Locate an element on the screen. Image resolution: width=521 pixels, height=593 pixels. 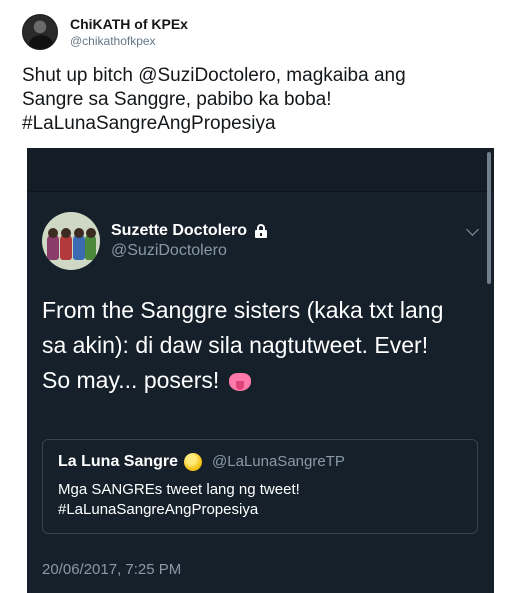
quoted-author-handle: @LaLunaSangreTP is located at coordinates (278, 461).